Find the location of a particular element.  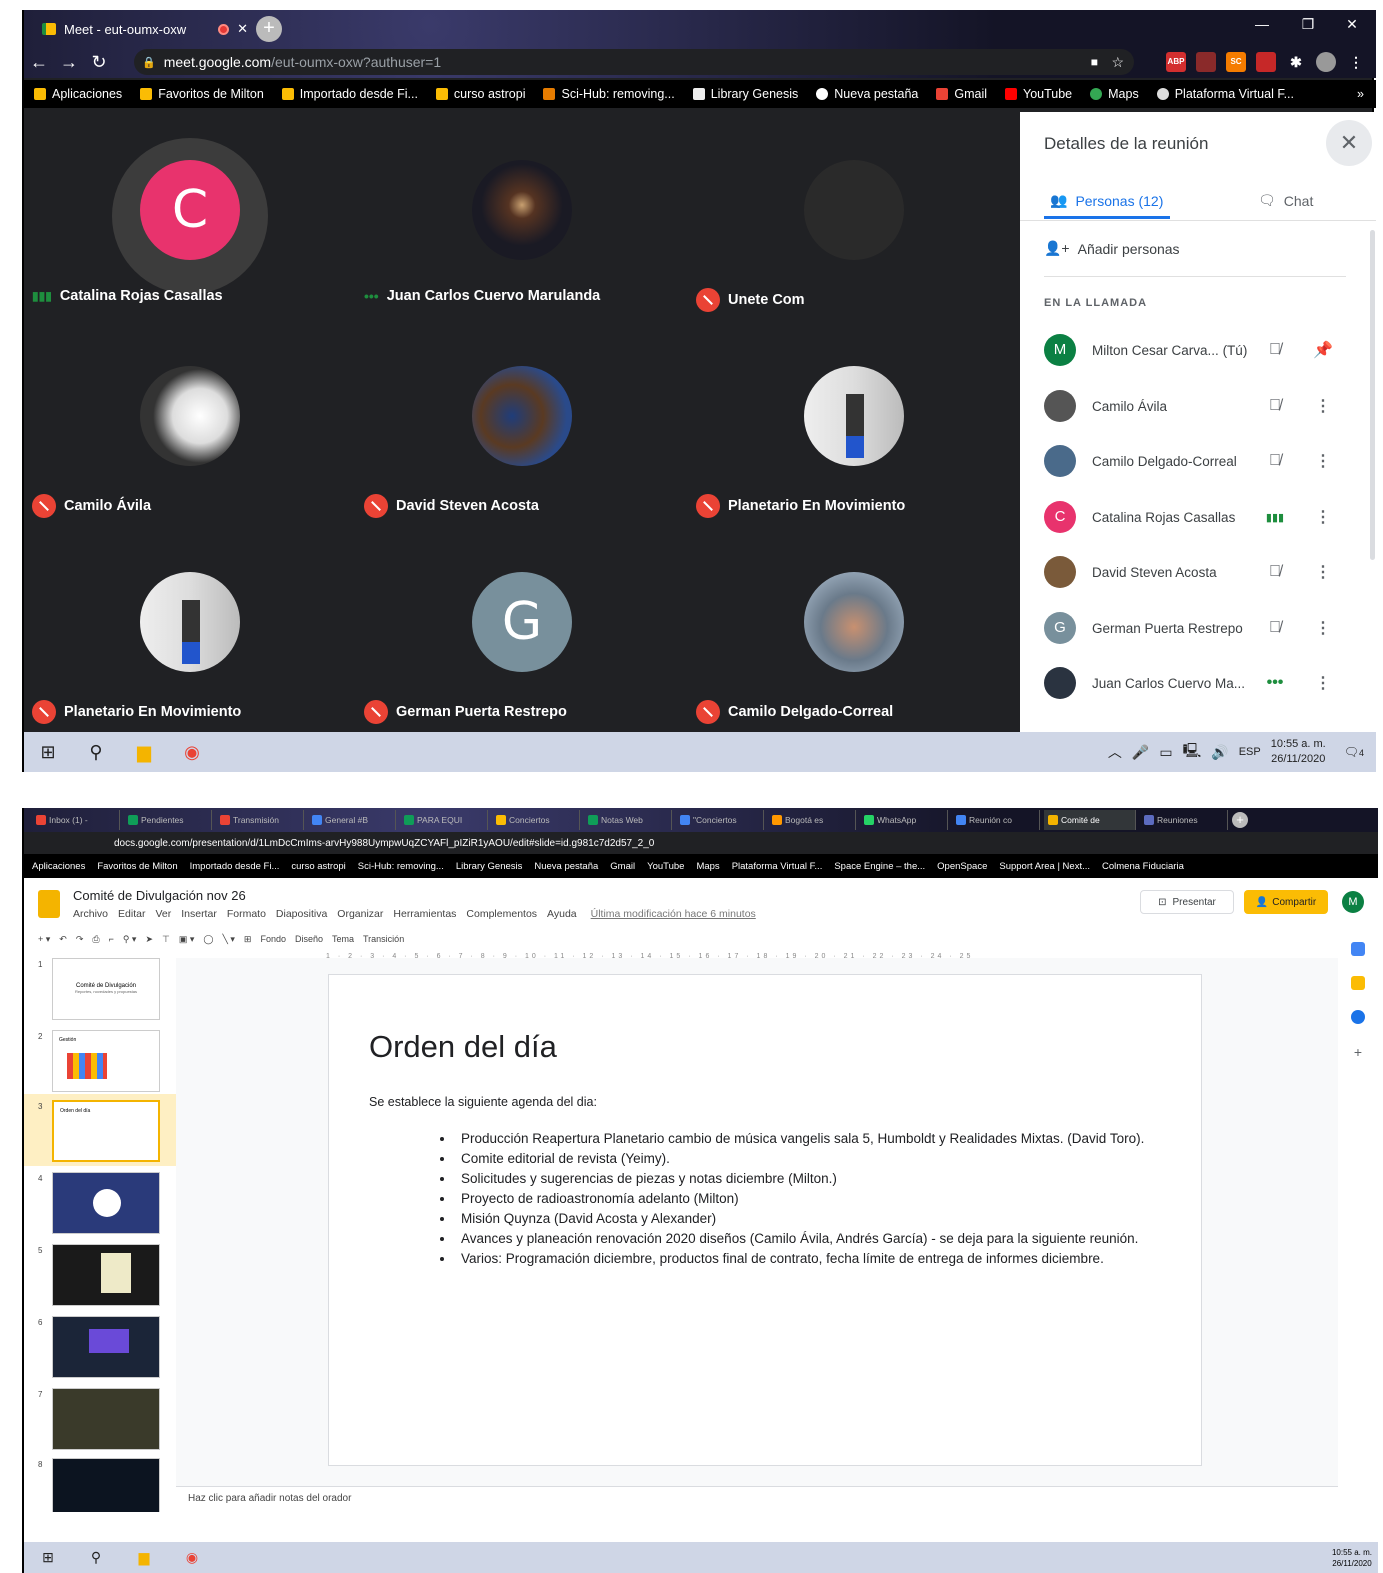

document-title: Comité de Divulgación nov 26 is located at coordinates (159, 895).